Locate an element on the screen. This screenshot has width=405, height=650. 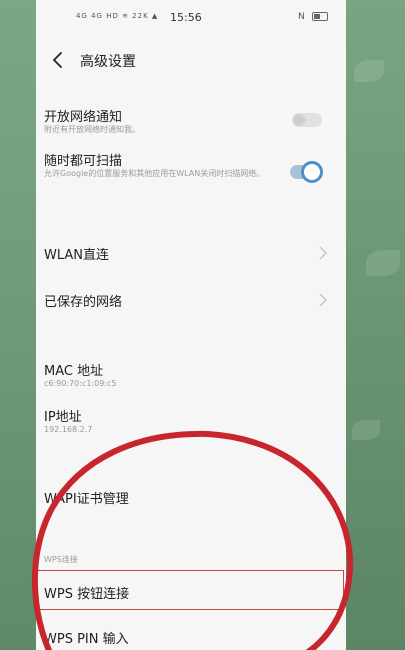
nfc-icon: N is located at coordinates (301, 17).